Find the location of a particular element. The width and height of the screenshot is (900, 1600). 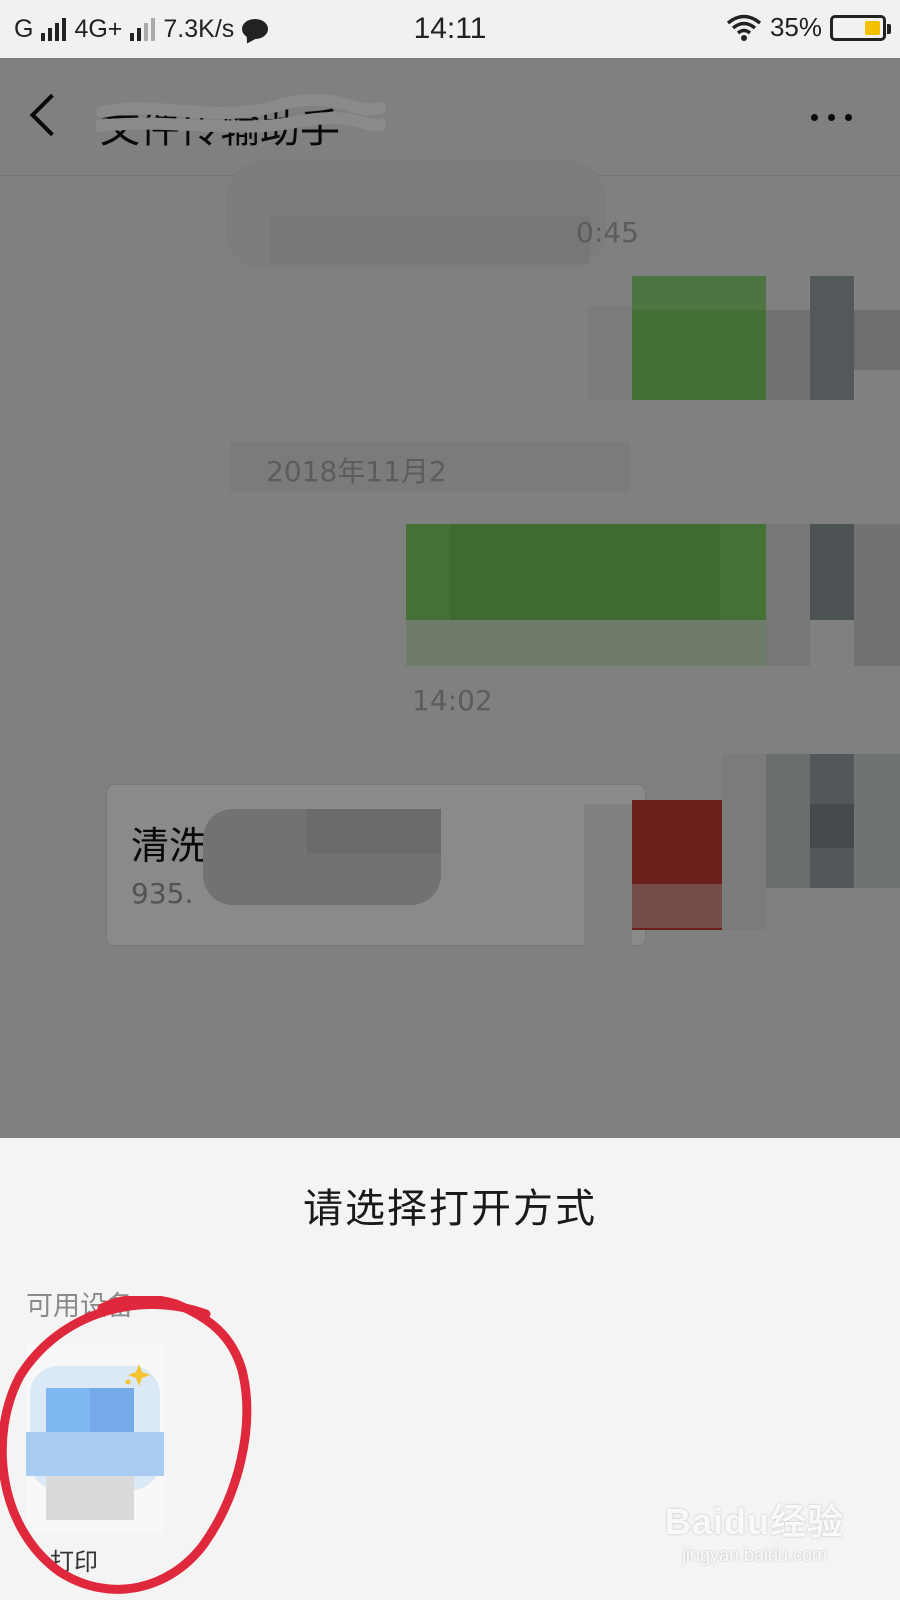

red-annotation-circle is located at coordinates (126, 1445).